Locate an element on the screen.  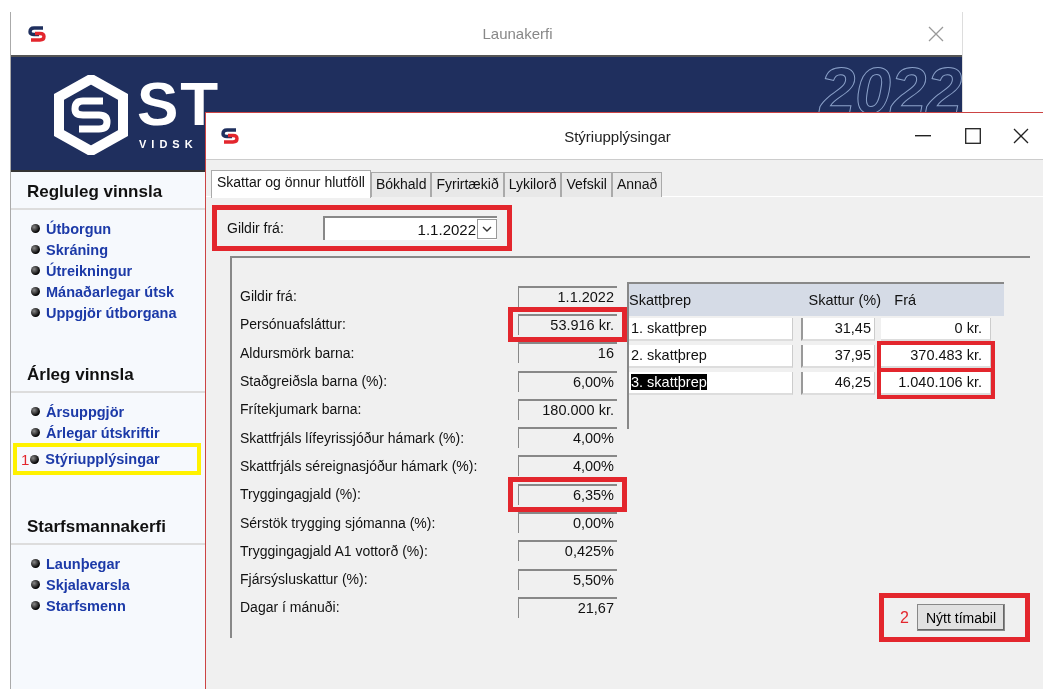
sidebar-link: Mánaðarlegar útsk is located at coordinates (110, 291).